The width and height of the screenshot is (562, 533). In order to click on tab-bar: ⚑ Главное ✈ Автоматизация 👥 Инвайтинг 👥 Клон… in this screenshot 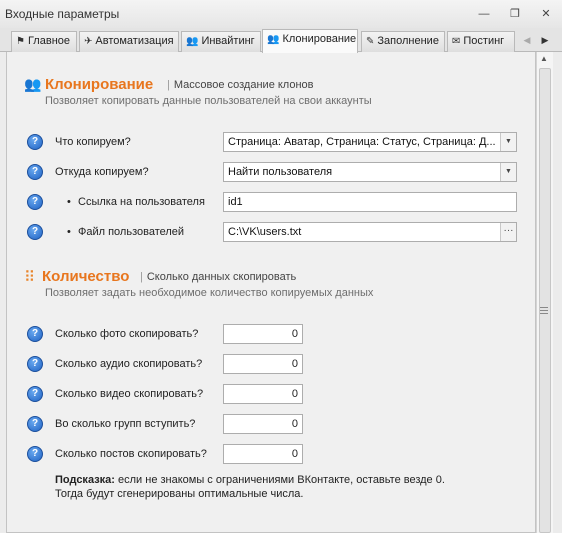, I will do `click(281, 40)`.